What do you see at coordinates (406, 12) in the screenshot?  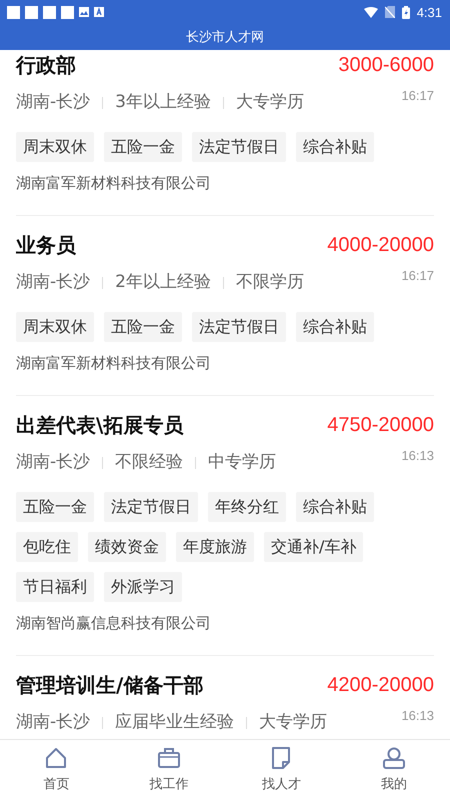 I see `battery-icon` at bounding box center [406, 12].